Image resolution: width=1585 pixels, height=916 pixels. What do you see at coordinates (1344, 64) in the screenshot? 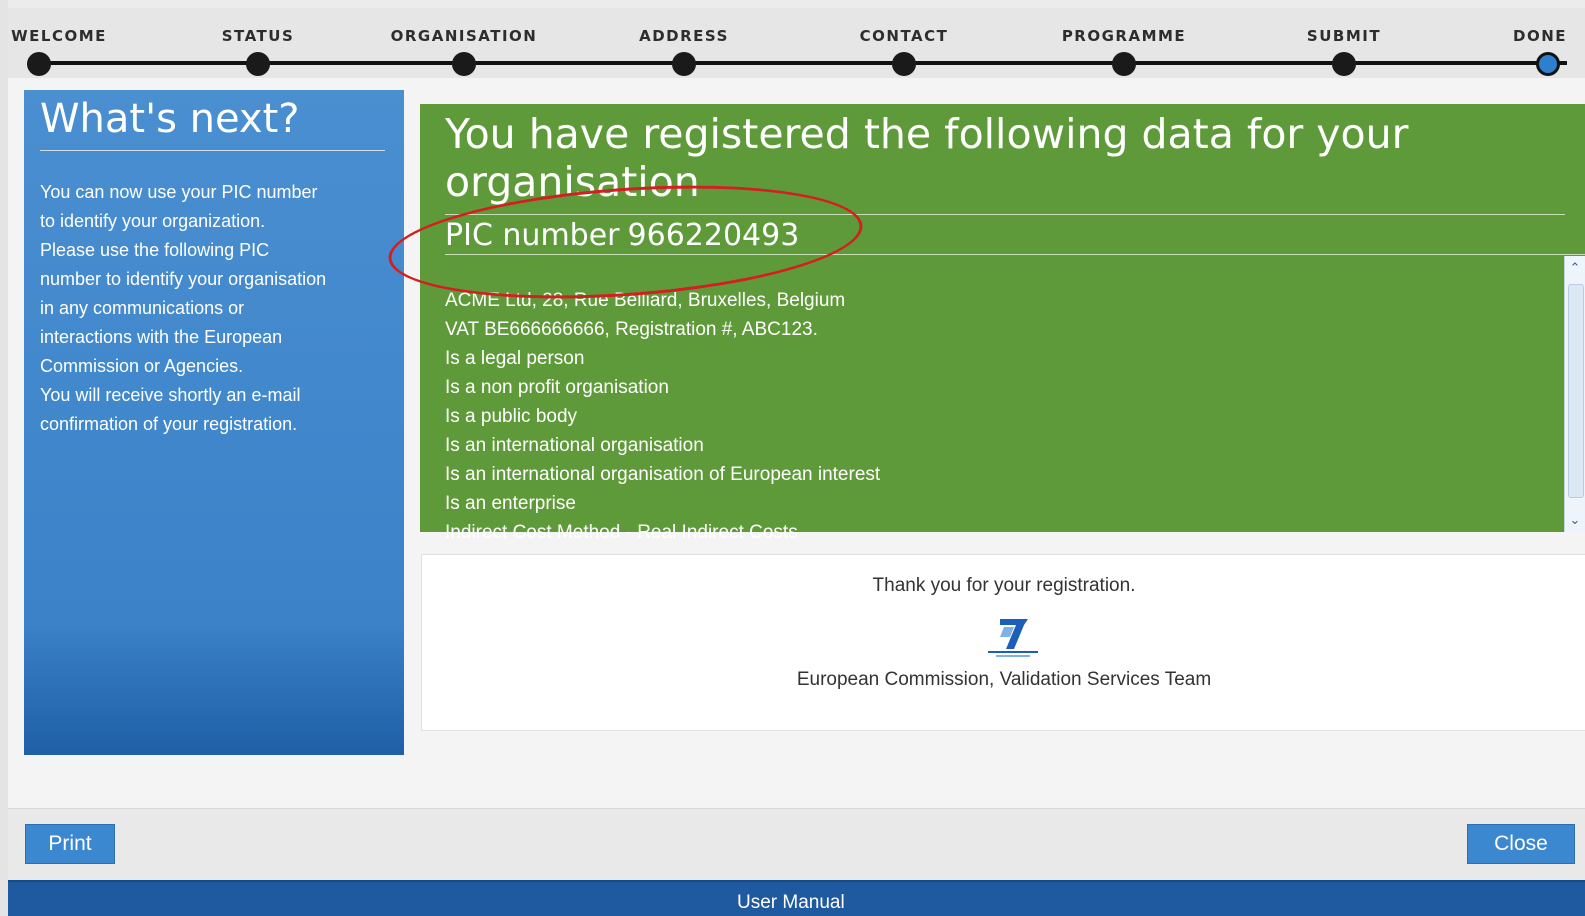
I see `step-submit-dot` at bounding box center [1344, 64].